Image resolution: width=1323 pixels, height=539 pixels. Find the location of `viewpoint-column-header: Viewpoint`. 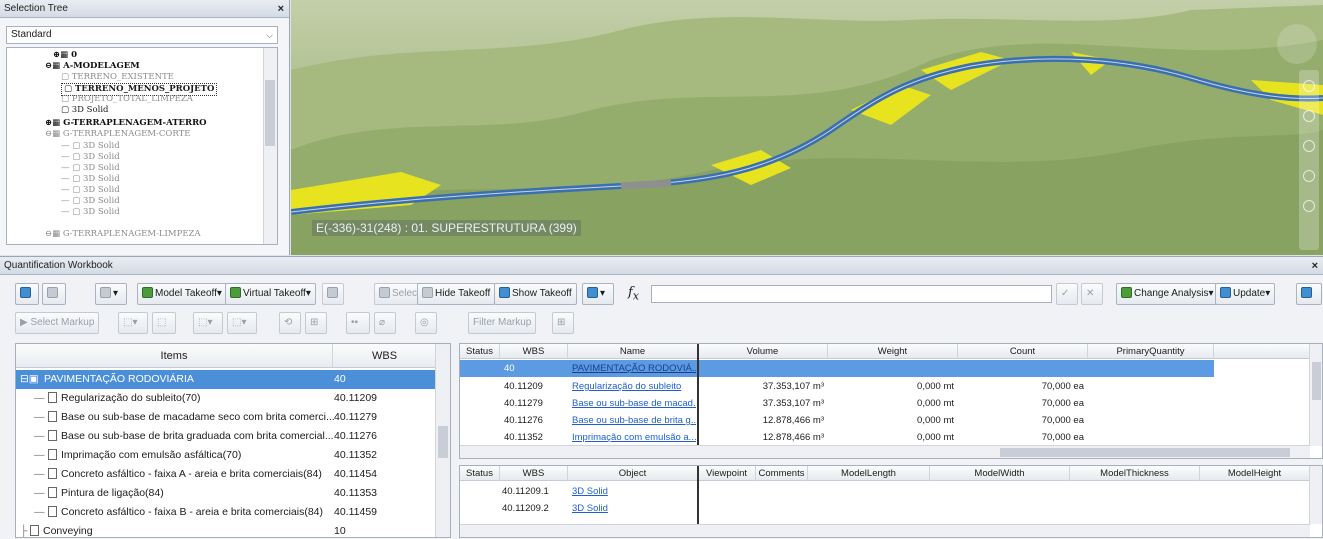

viewpoint-column-header: Viewpoint is located at coordinates (727, 473).